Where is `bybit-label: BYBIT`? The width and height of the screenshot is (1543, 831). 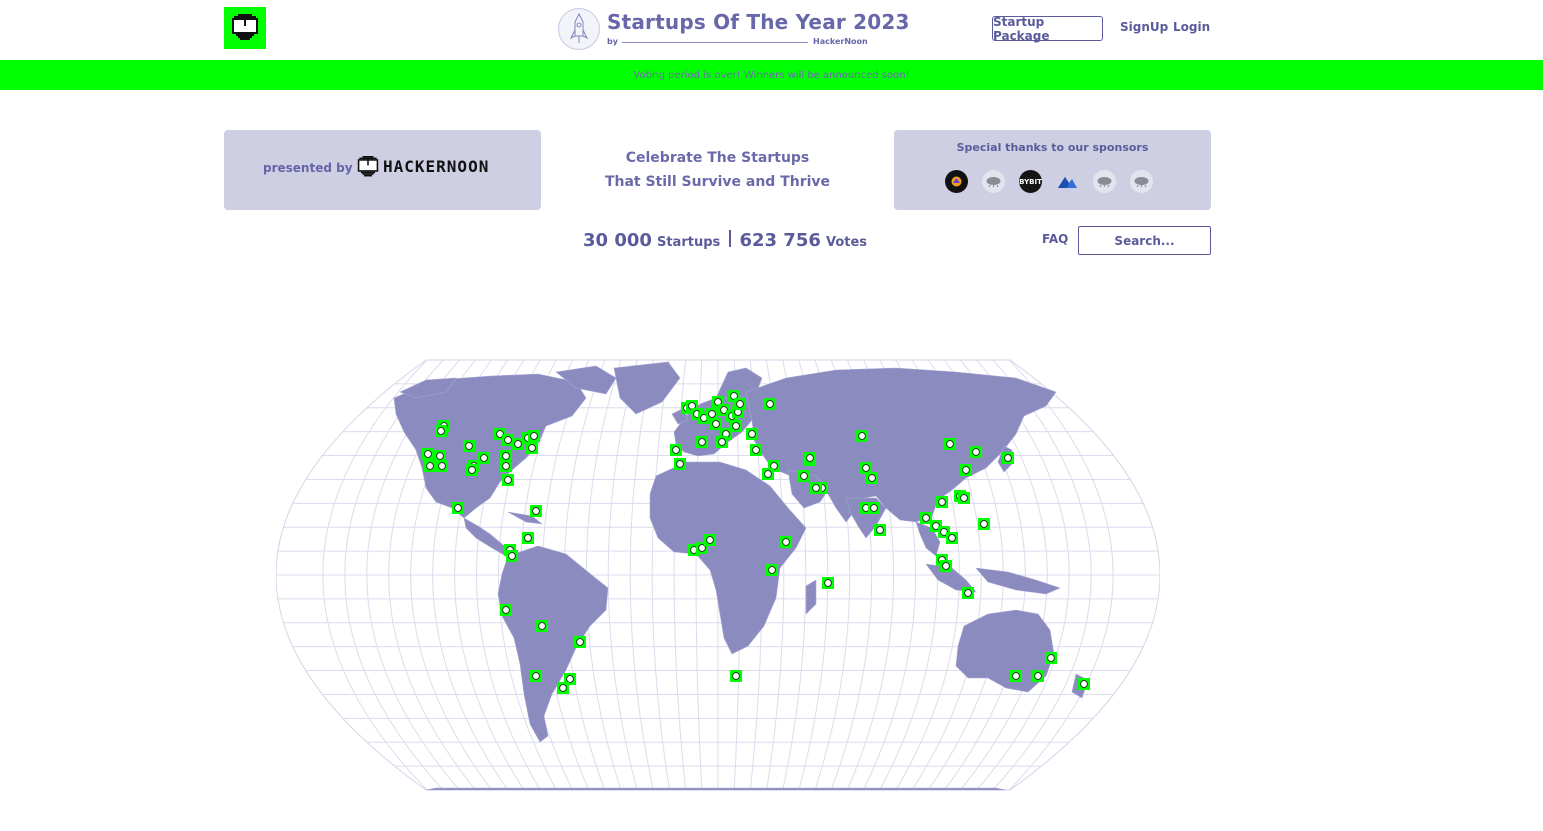 bybit-label: BYBIT is located at coordinates (1030, 181).